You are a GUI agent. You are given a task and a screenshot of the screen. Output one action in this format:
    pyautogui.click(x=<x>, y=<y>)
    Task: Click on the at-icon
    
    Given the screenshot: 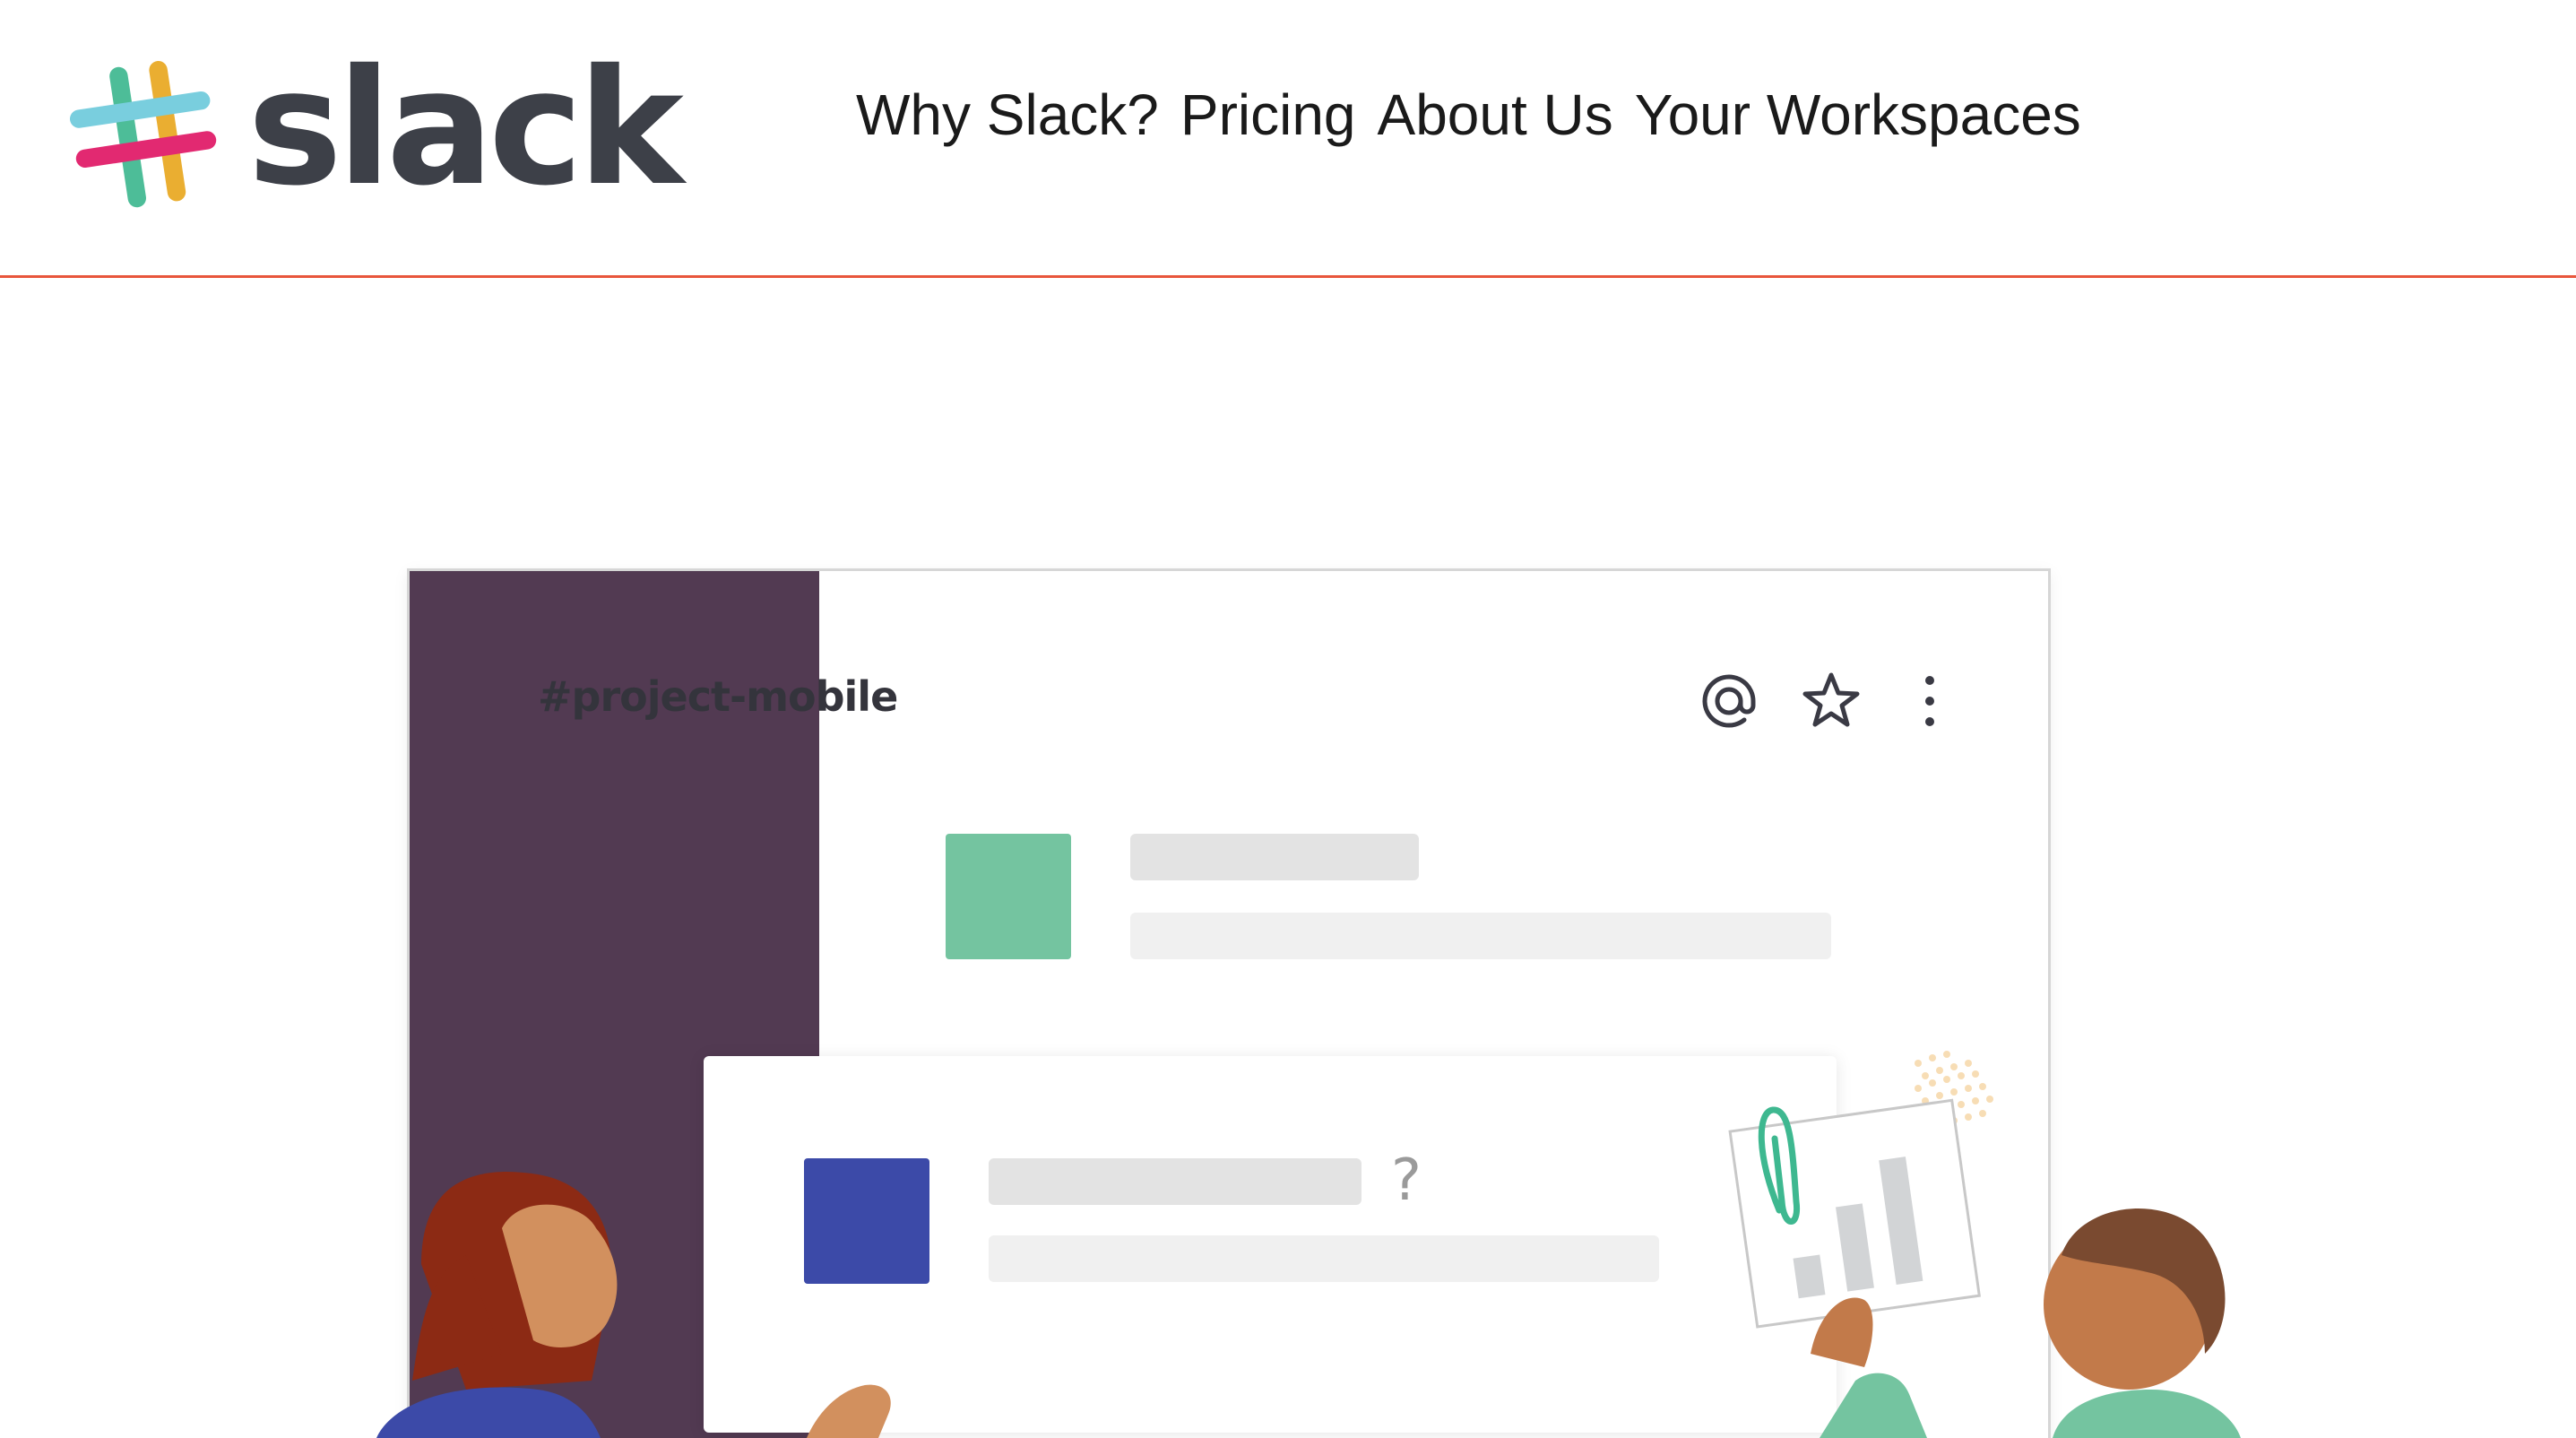 What is the action you would take?
    pyautogui.click(x=1729, y=701)
    